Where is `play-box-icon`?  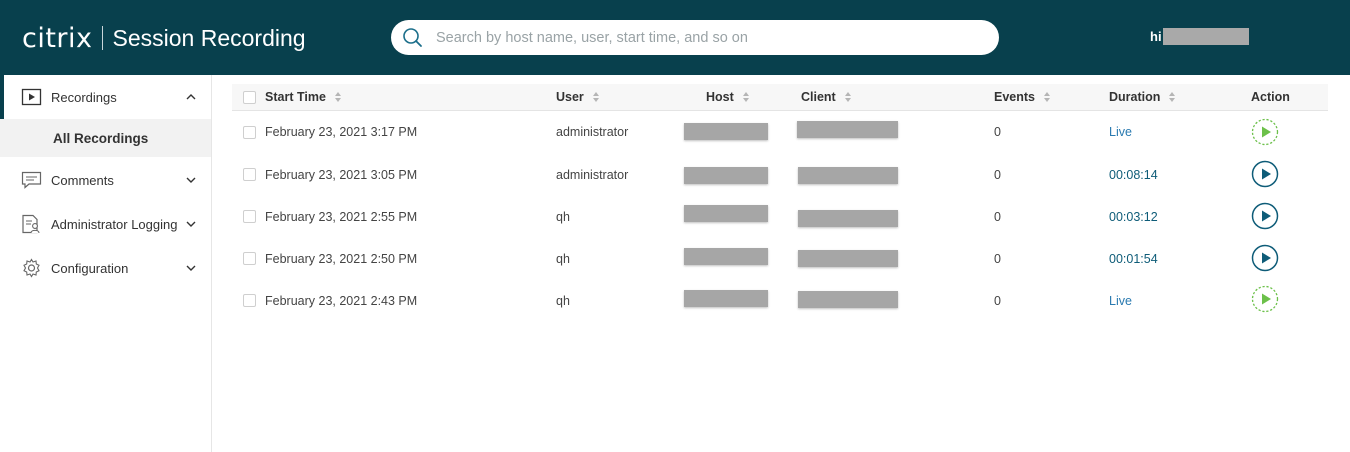
play-box-icon is located at coordinates (31, 97).